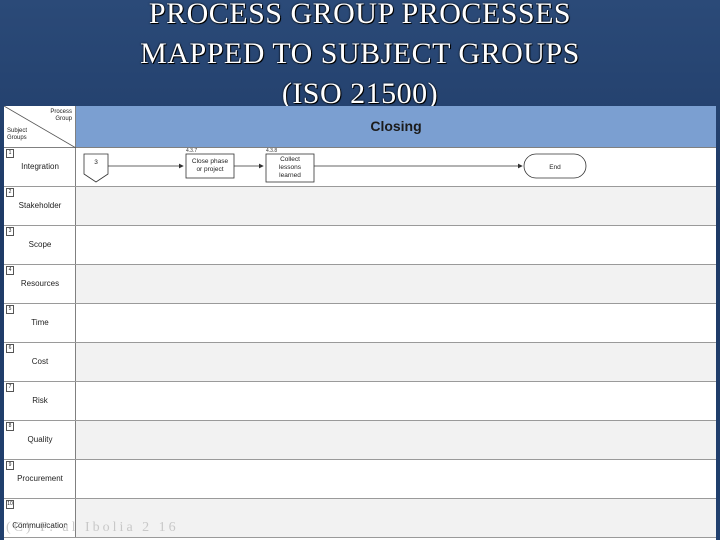 Image resolution: width=720 pixels, height=540 pixels. Describe the element at coordinates (10, 309) in the screenshot. I see `row-number: 5` at that location.